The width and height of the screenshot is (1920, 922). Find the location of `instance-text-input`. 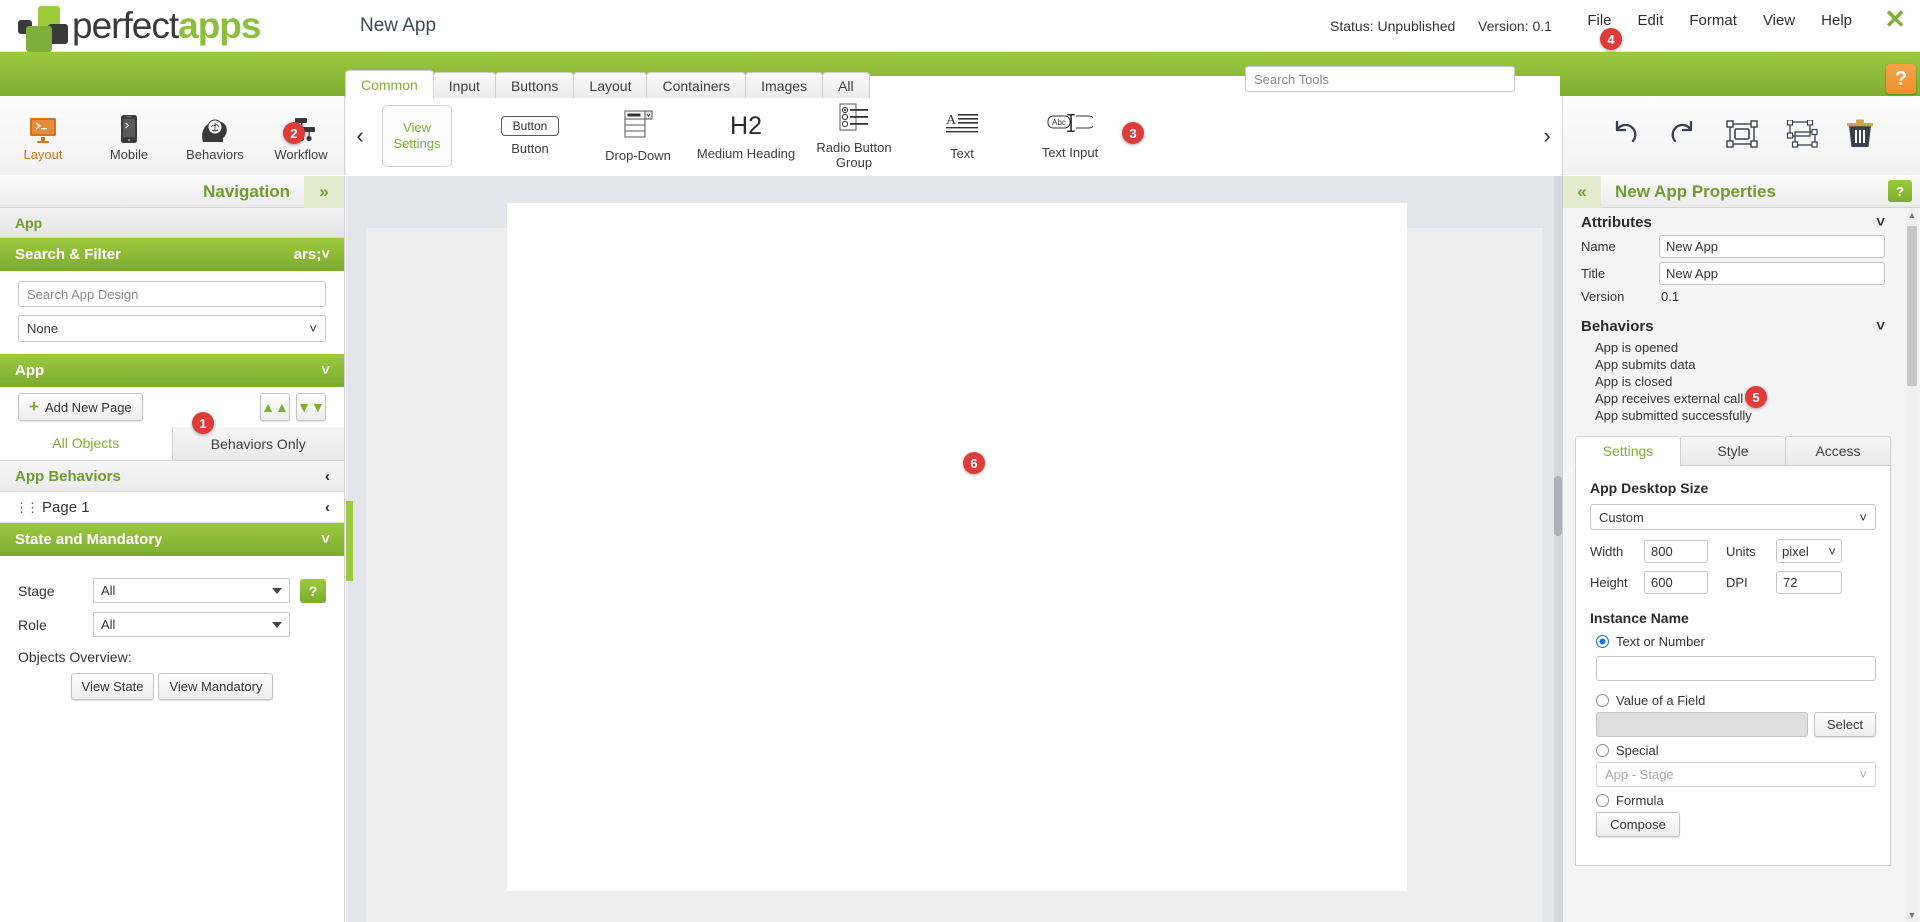

instance-text-input is located at coordinates (1736, 668).